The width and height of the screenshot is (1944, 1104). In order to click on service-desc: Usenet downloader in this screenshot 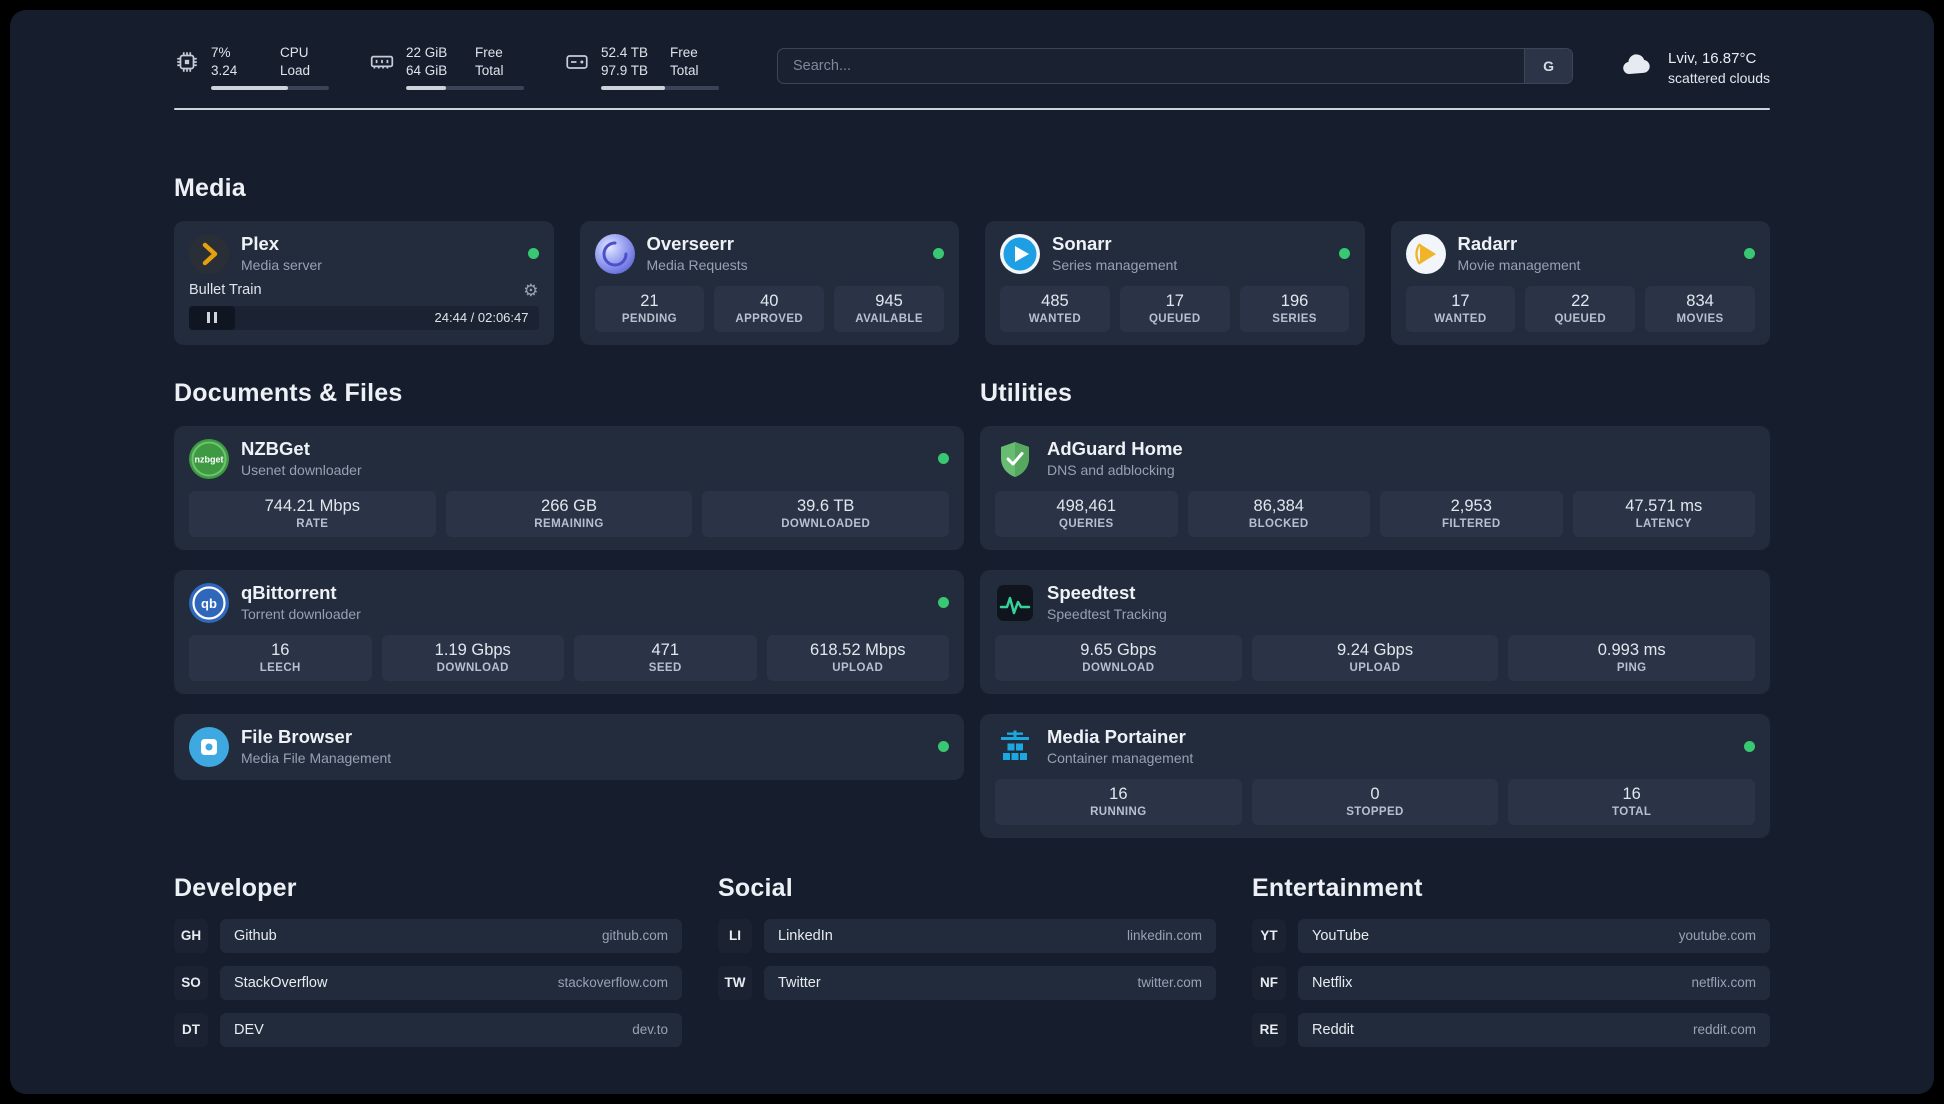, I will do `click(301, 470)`.